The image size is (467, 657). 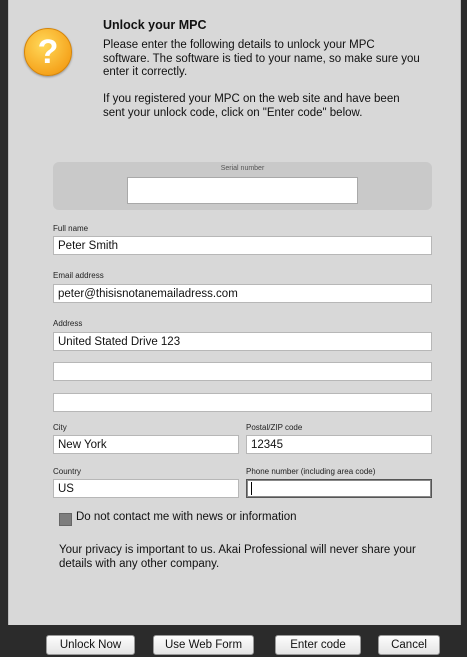 I want to click on contact-opt-out-checkbox, so click(x=65, y=519).